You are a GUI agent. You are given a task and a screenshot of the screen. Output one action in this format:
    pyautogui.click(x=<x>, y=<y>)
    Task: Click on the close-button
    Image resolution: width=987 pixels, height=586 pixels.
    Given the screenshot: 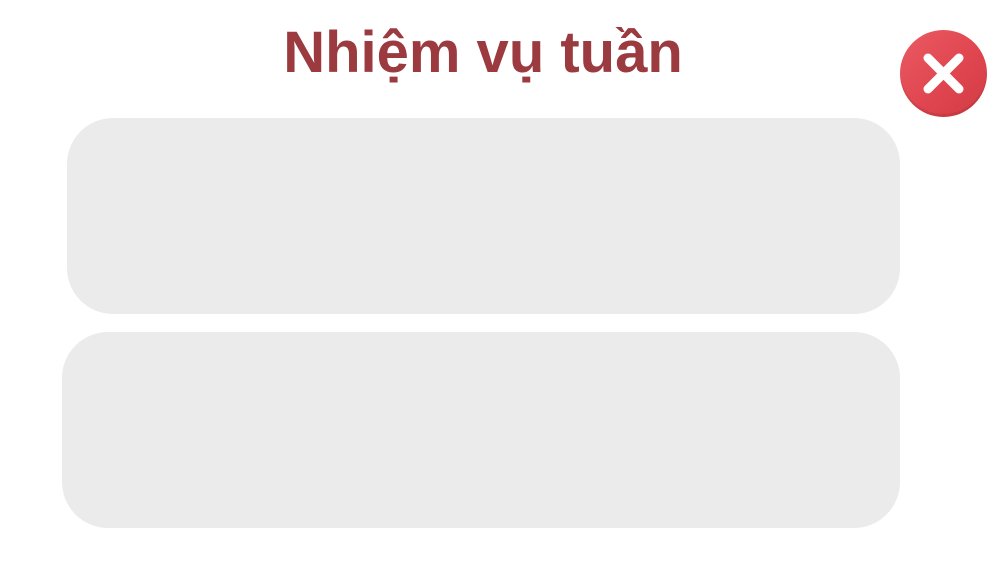 What is the action you would take?
    pyautogui.click(x=943, y=73)
    